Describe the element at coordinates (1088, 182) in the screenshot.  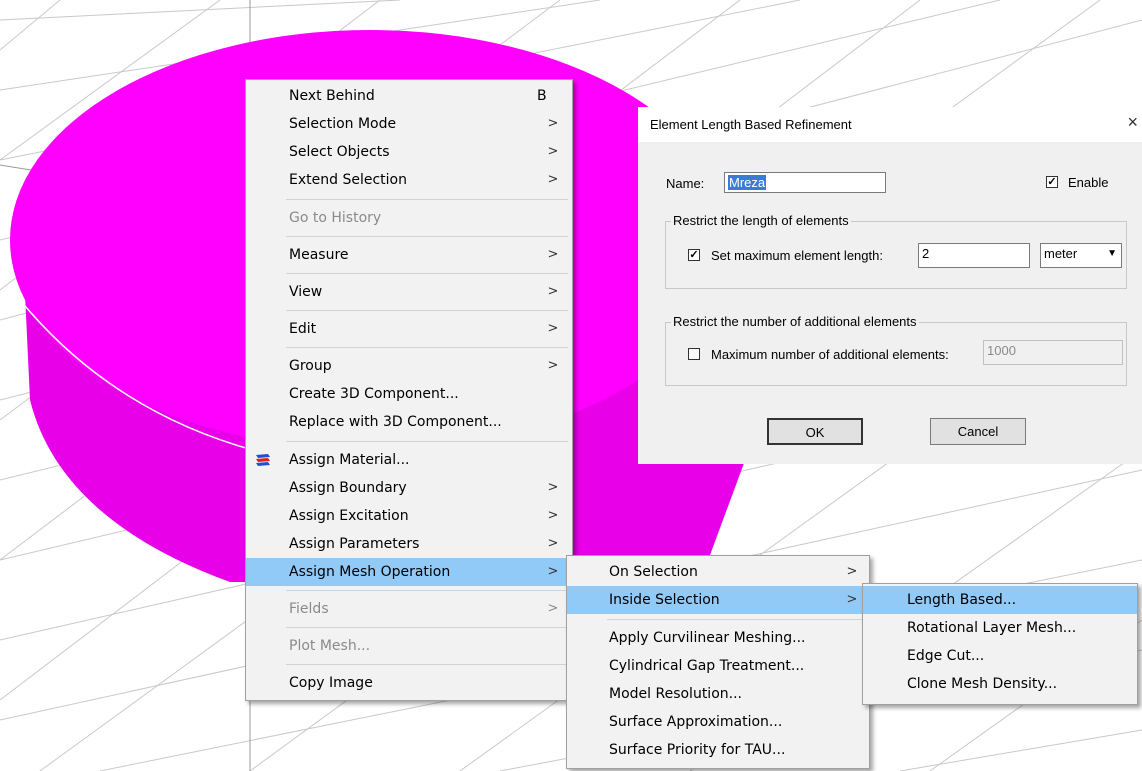
I see `enable-label: Enable` at that location.